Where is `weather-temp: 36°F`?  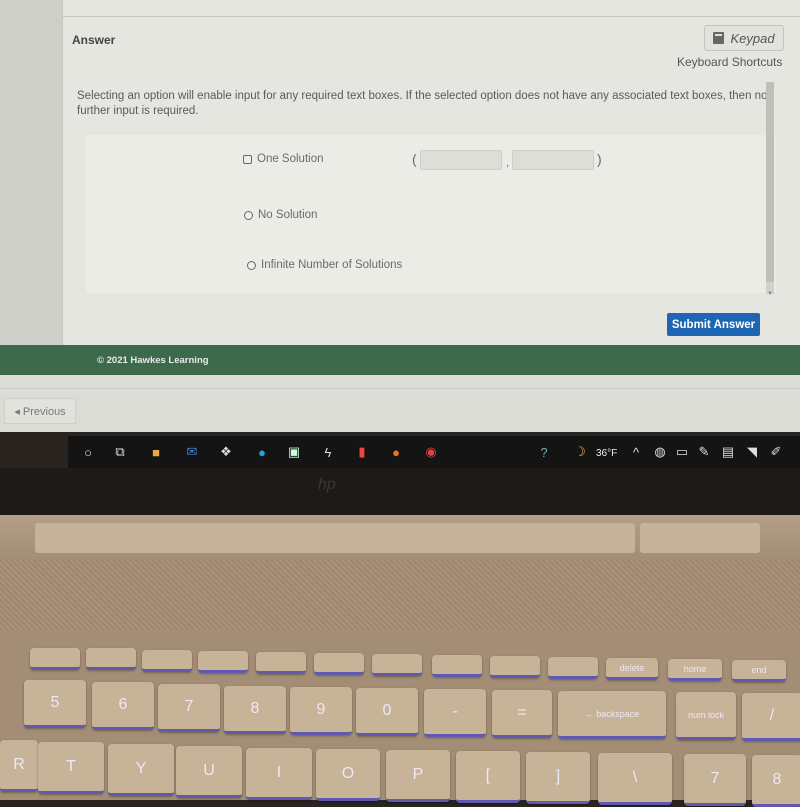 weather-temp: 36°F is located at coordinates (606, 453).